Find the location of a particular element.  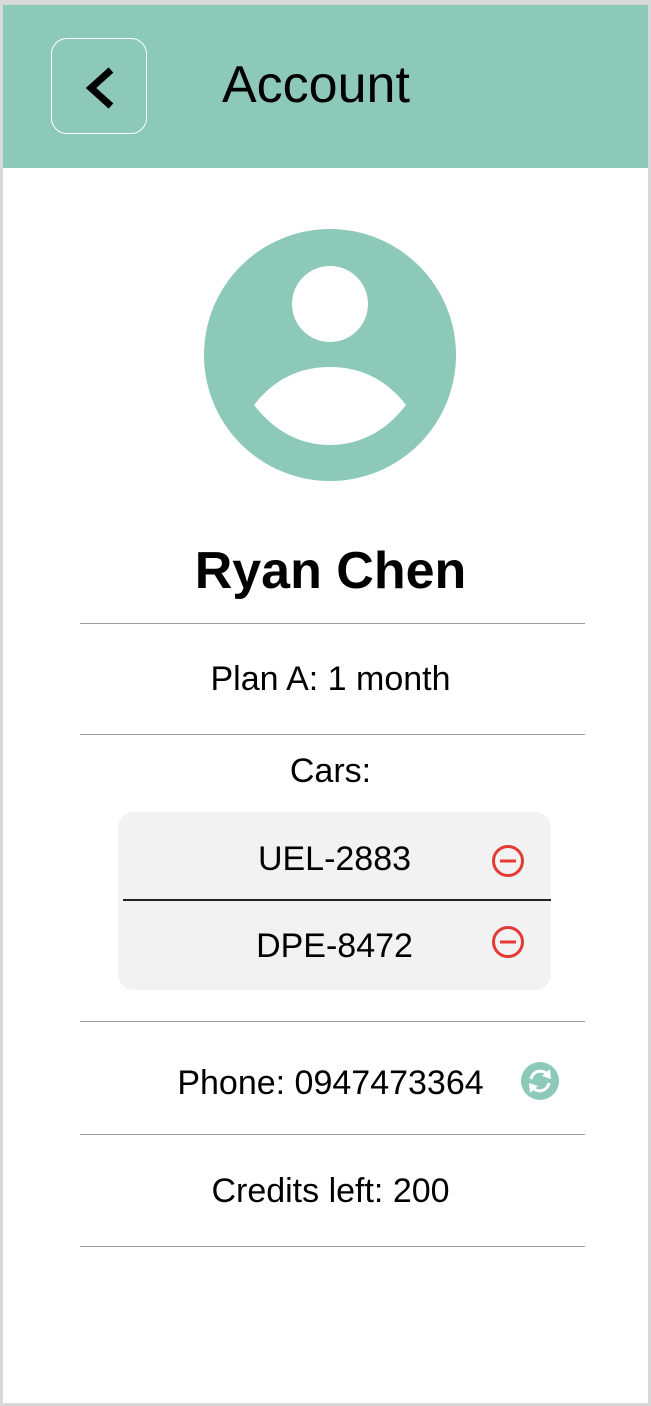

app-header: Account is located at coordinates (325, 86).